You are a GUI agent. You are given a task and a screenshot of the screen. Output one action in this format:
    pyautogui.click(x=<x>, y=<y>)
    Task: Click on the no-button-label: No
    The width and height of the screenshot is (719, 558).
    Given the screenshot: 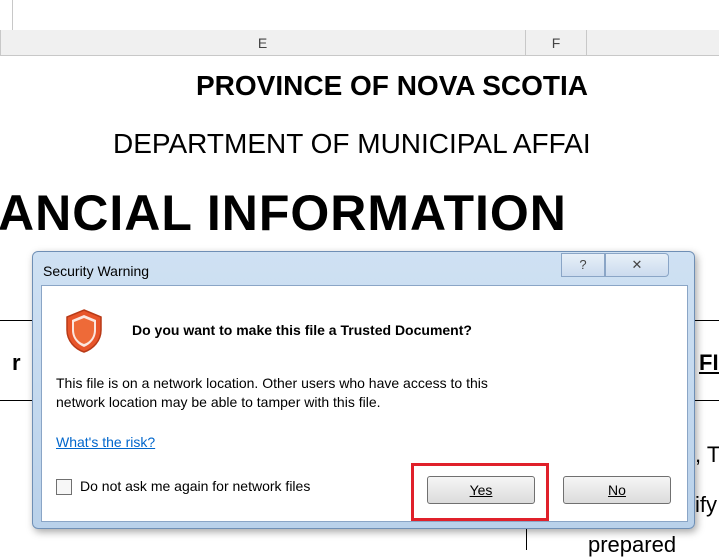 What is the action you would take?
    pyautogui.click(x=617, y=490)
    